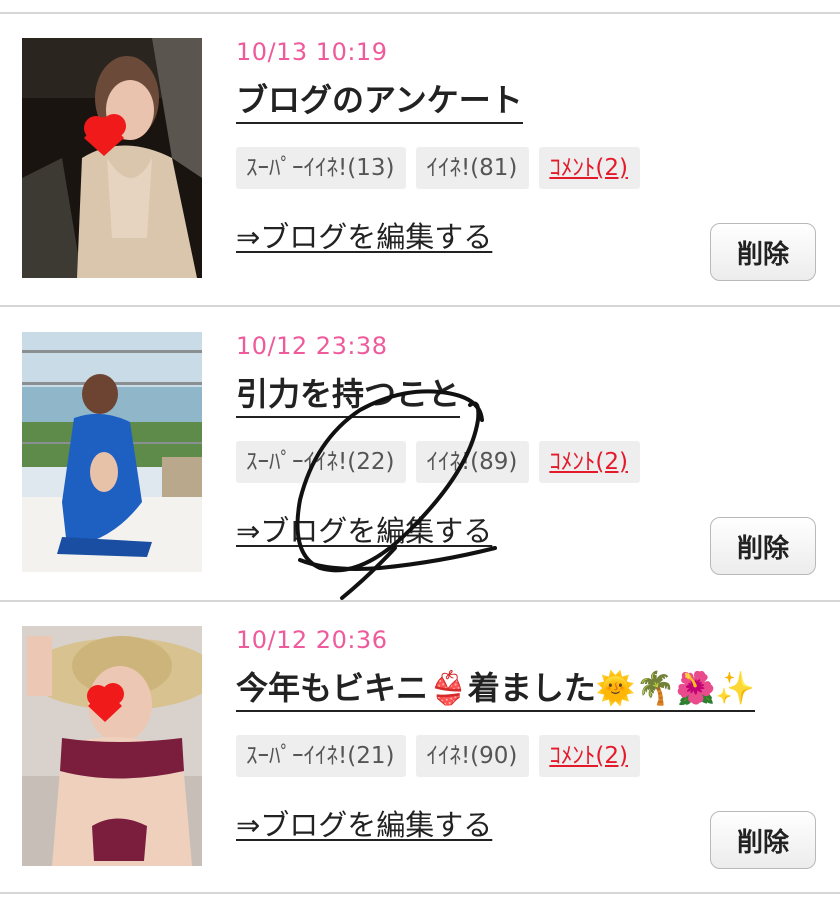 The height and width of the screenshot is (900, 840). What do you see at coordinates (473, 168) in the screenshot?
I see `like-badge: ｲｲﾈ!(81)` at bounding box center [473, 168].